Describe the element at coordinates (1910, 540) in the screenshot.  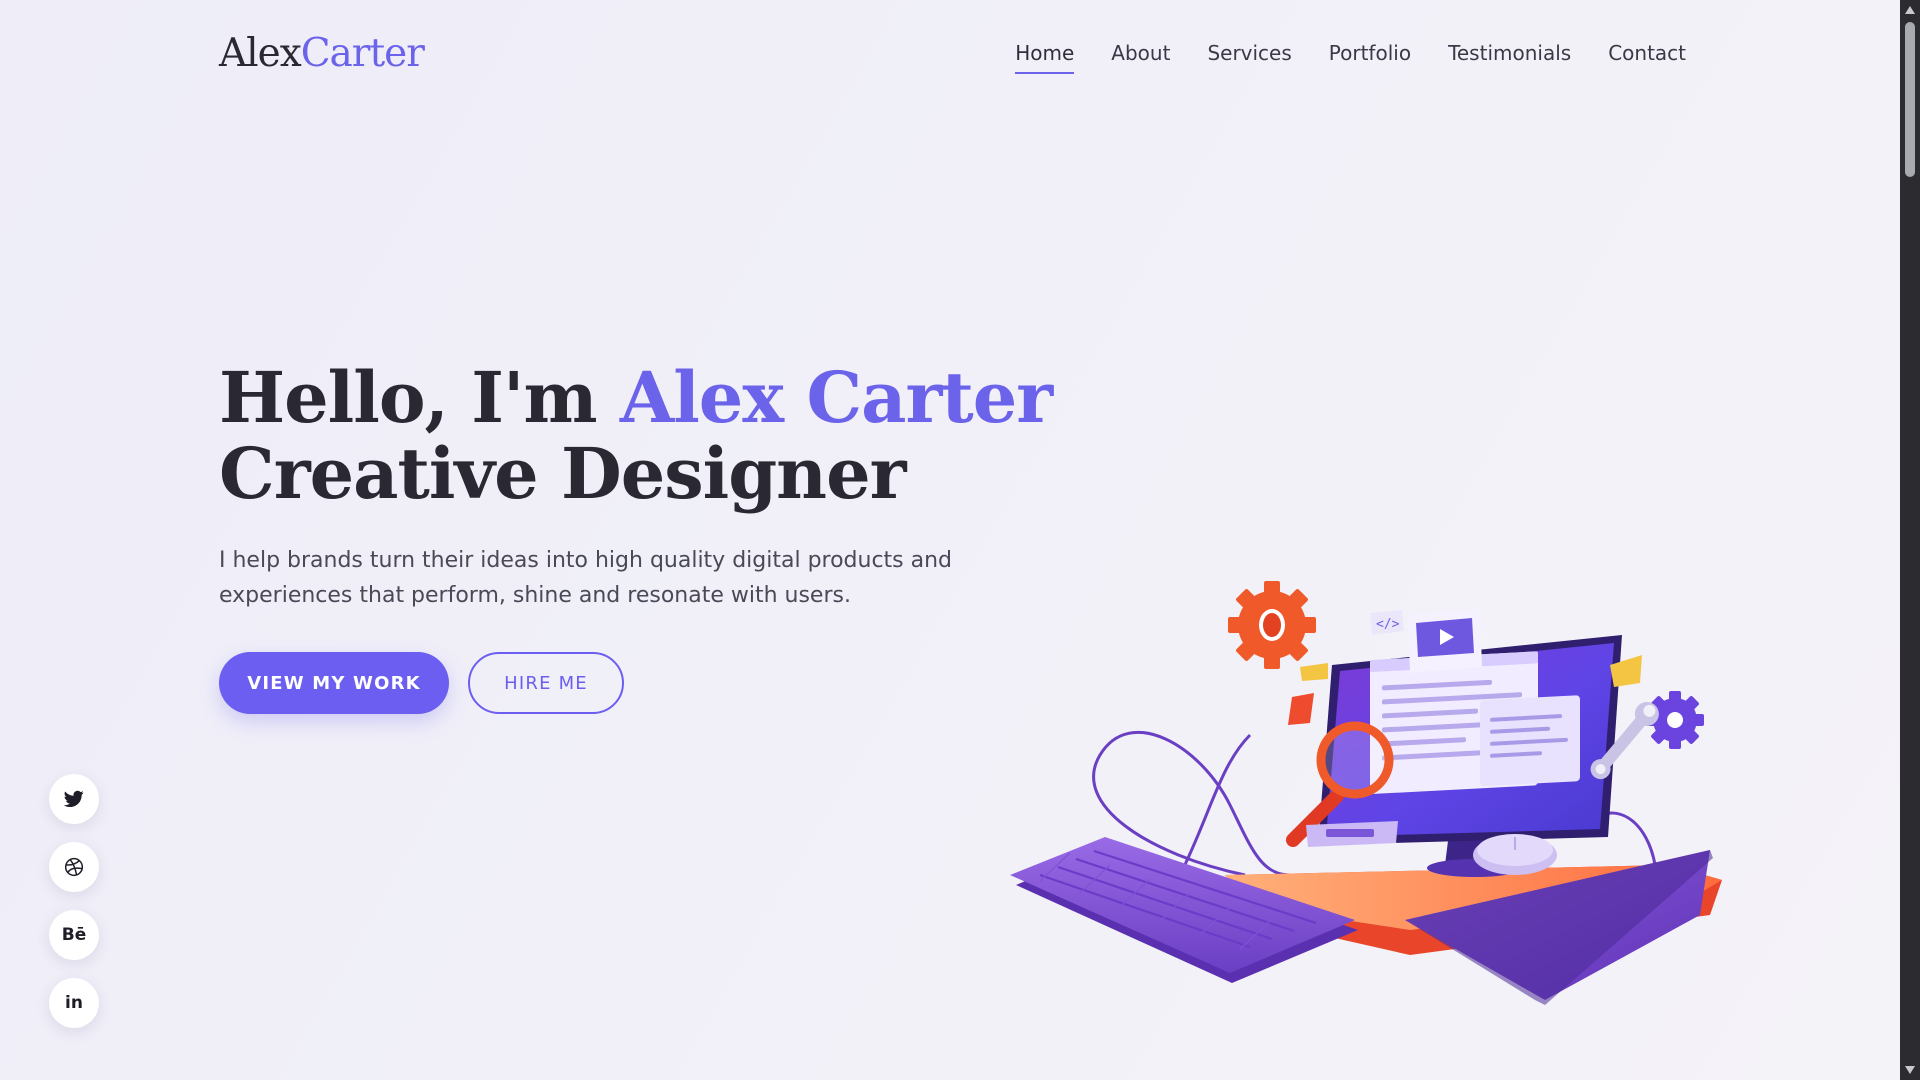
I see `page-scrollbar` at that location.